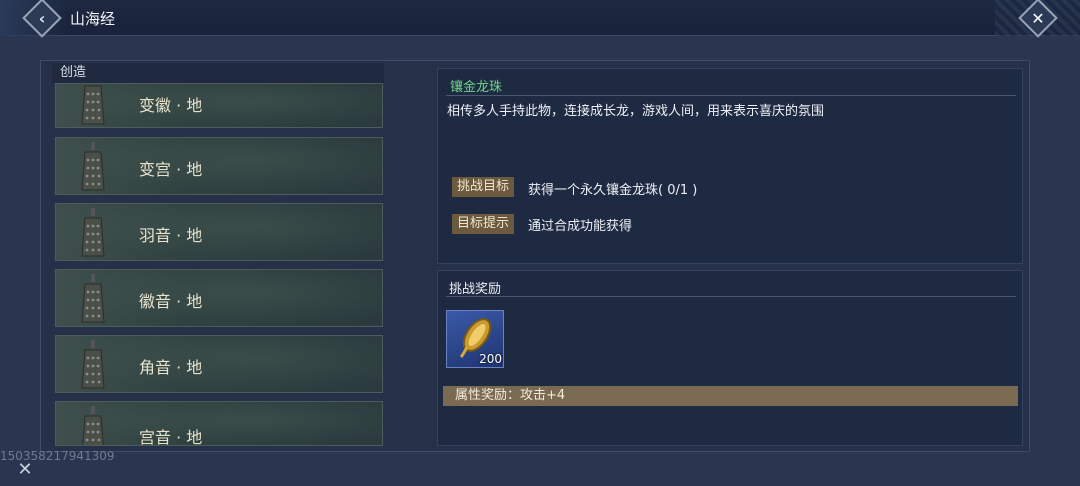 This screenshot has height=486, width=1080. What do you see at coordinates (219, 423) in the screenshot?
I see `list-item: 宫音 · 地` at bounding box center [219, 423].